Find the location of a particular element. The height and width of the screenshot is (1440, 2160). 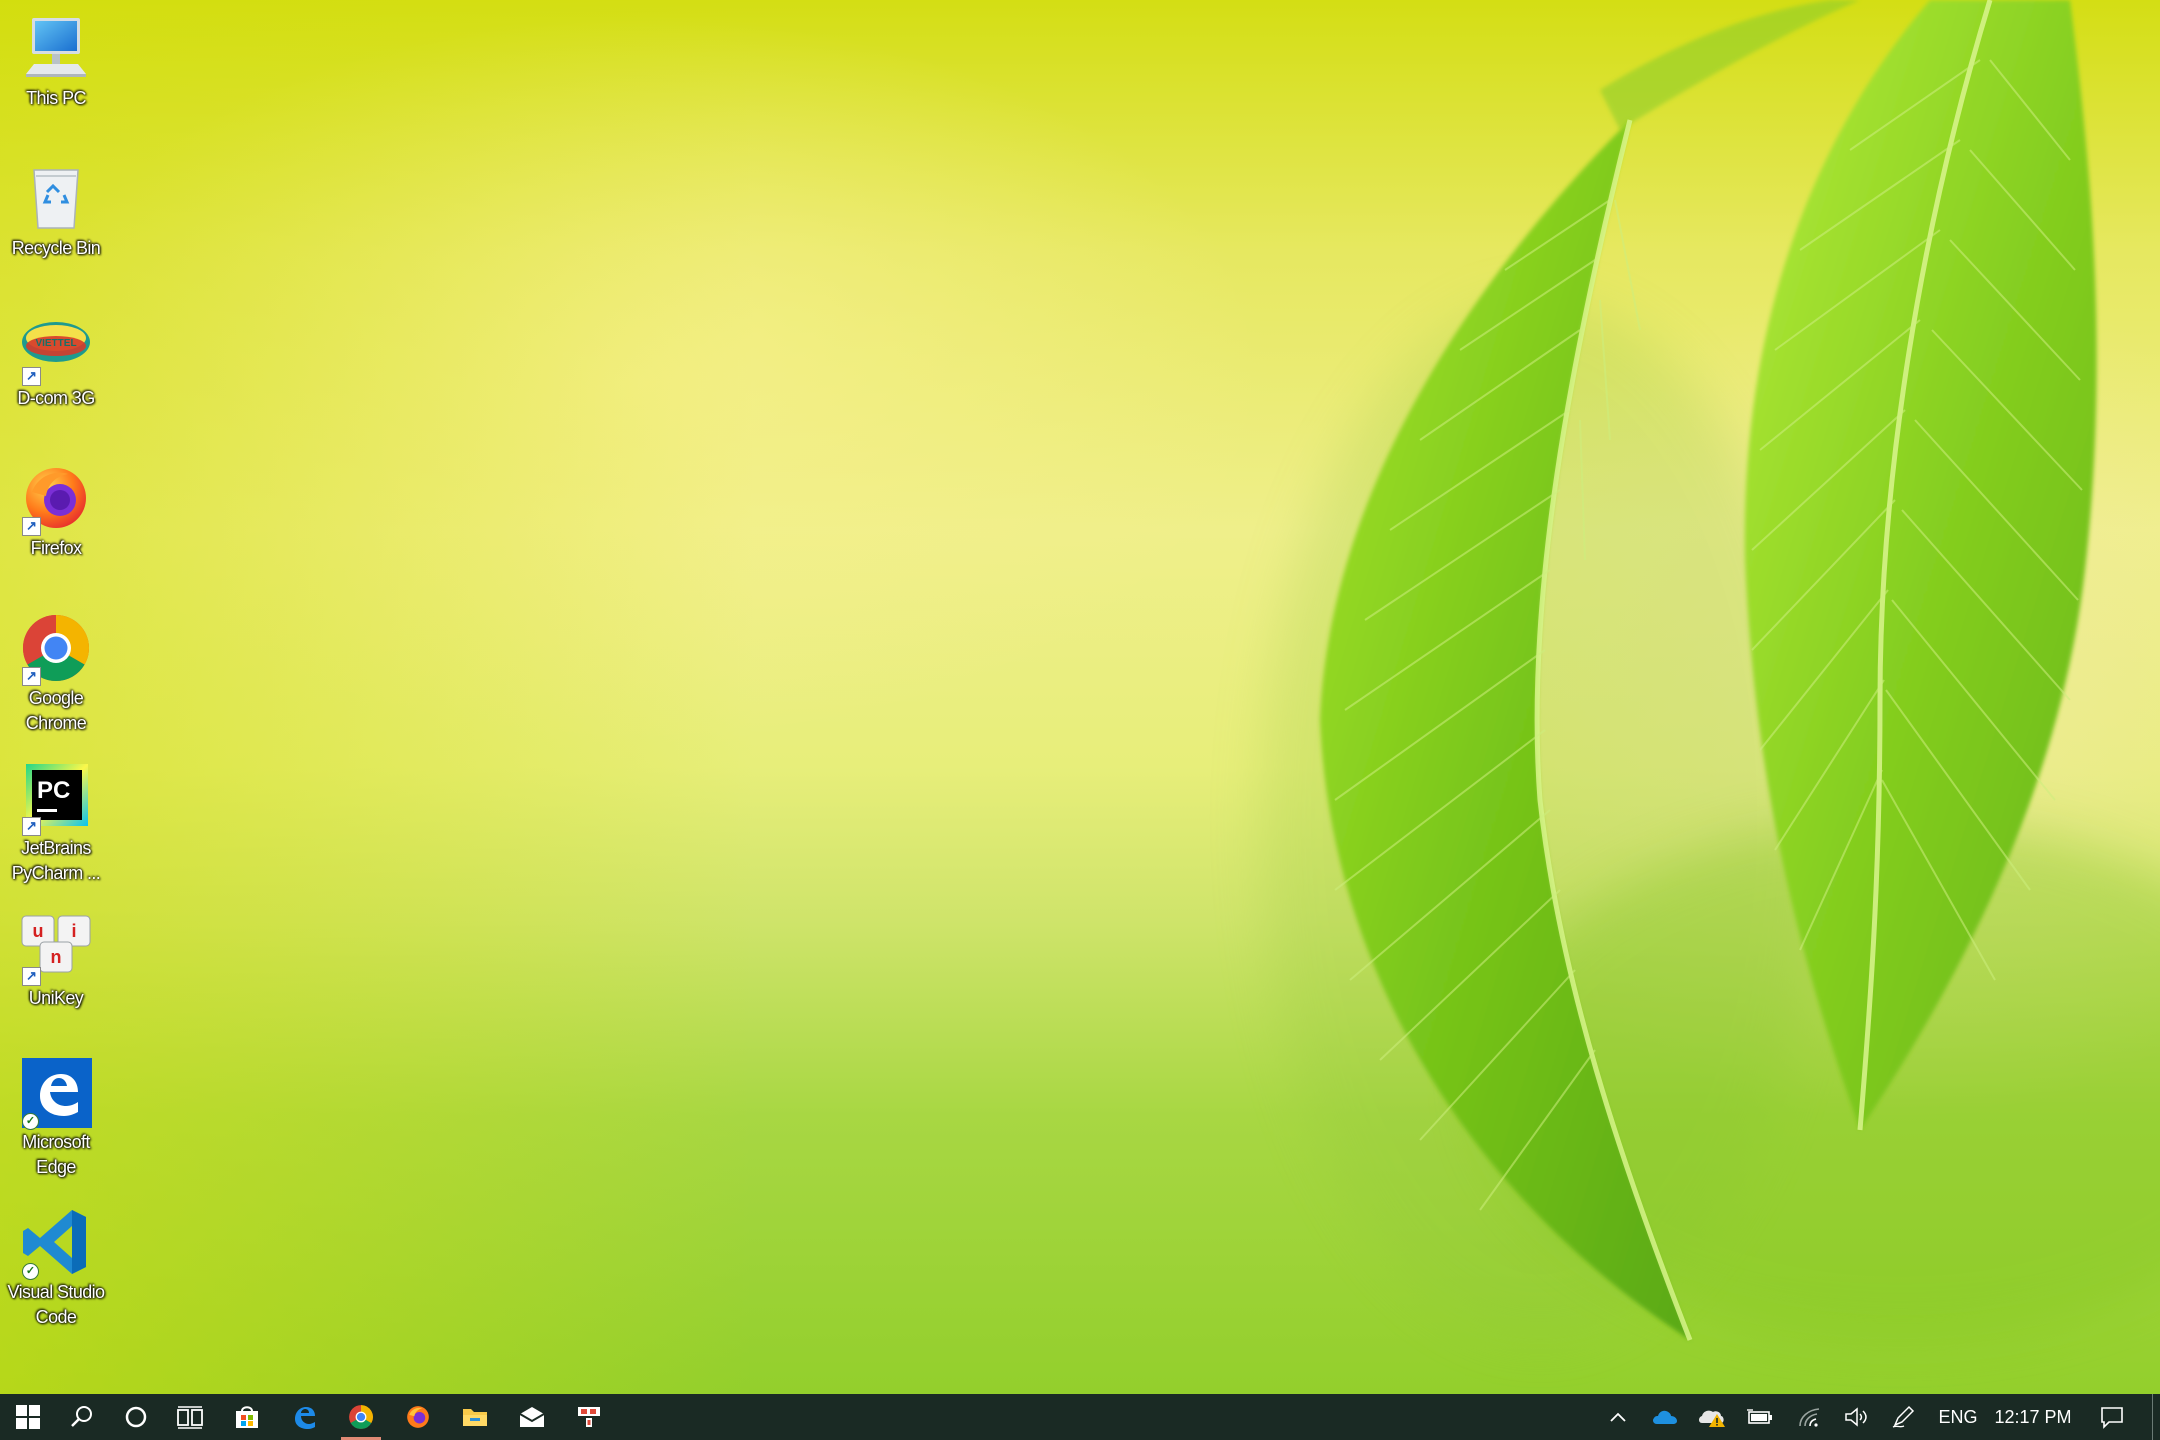

taskbar-mail is located at coordinates (532, 1417).